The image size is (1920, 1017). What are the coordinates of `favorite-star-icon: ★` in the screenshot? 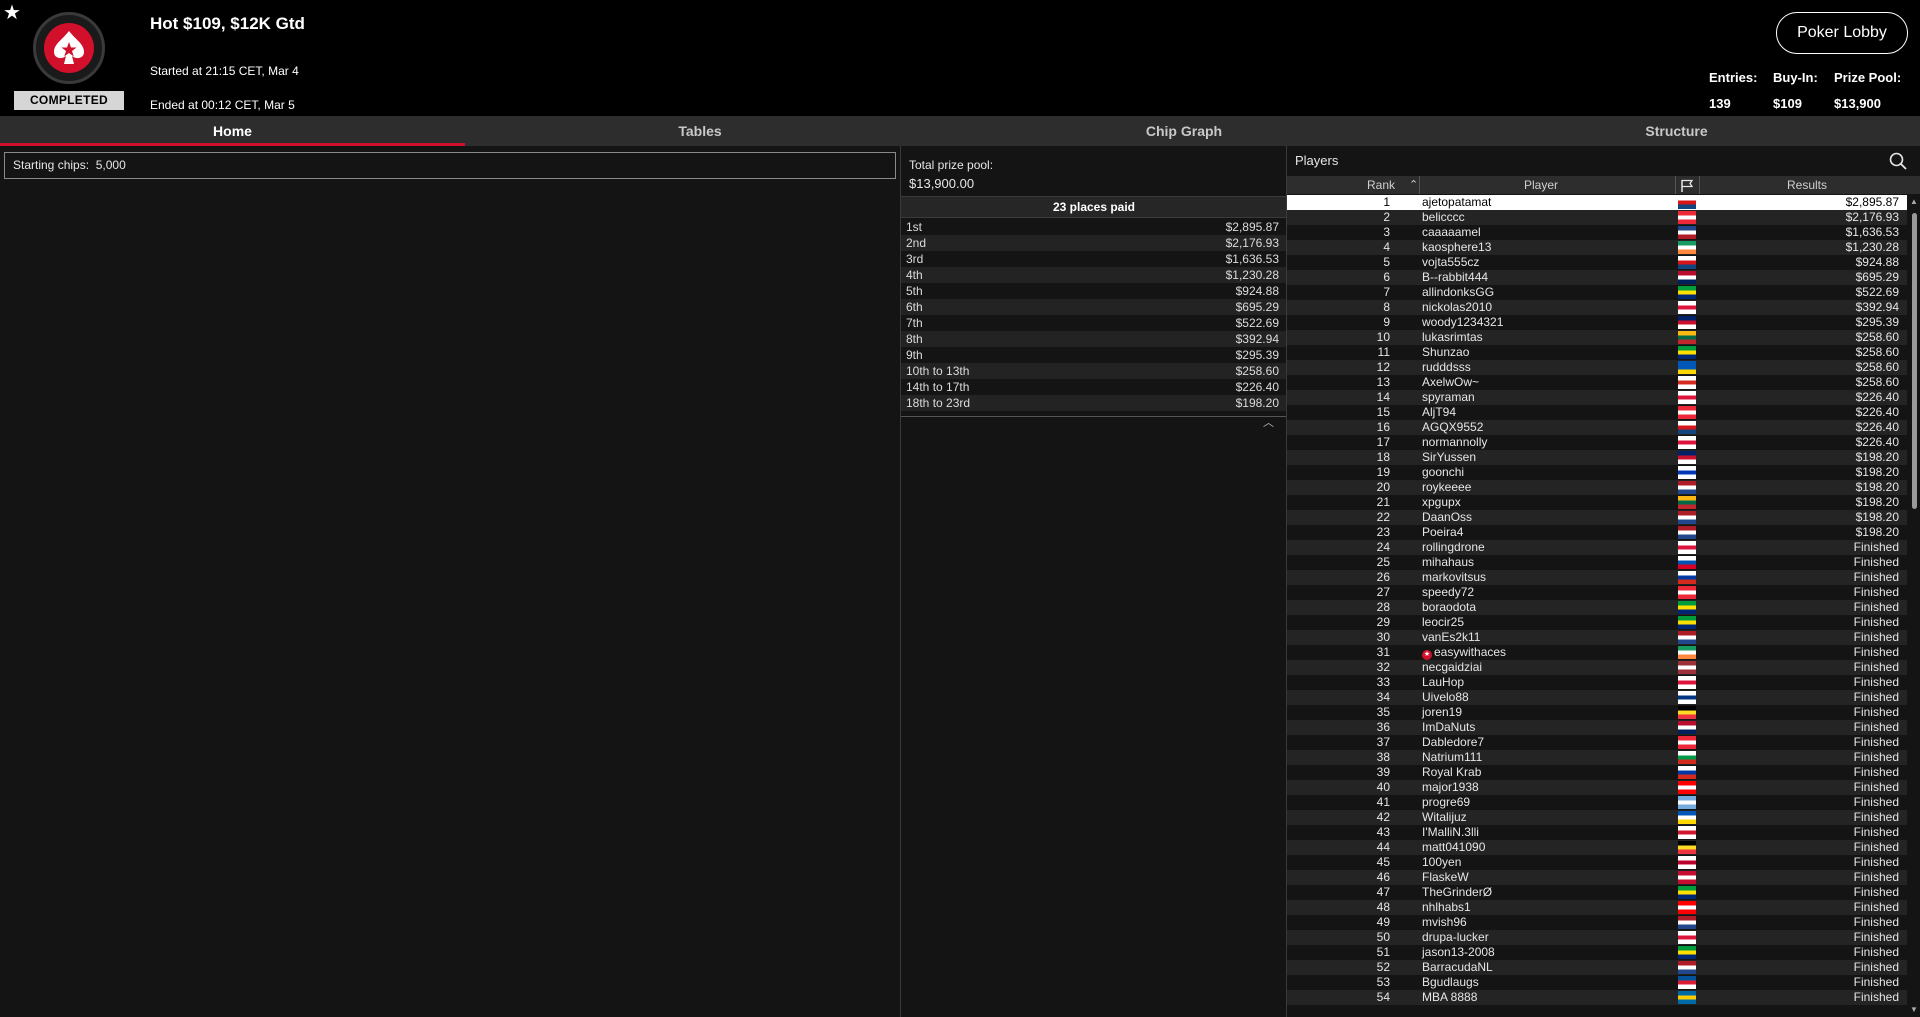 It's located at (12, 13).